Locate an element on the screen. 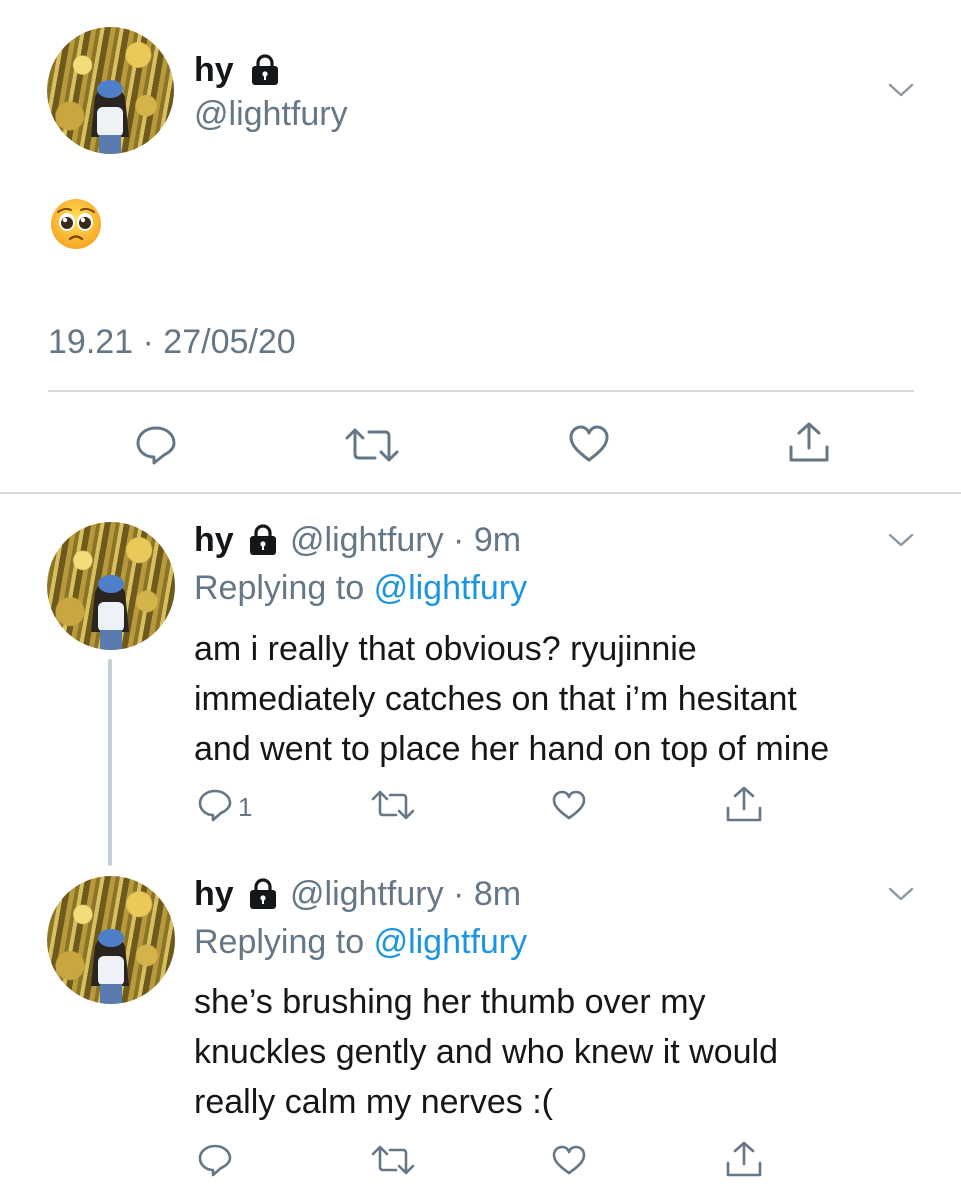 This screenshot has width=961, height=1200. pleading-face-emoji is located at coordinates (76, 224).